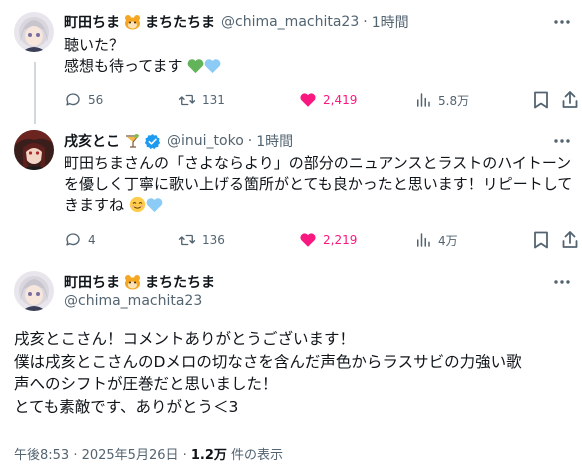 This screenshot has width=582, height=474. Describe the element at coordinates (92, 141) in the screenshot. I see `author-name: 戌亥とこ` at that location.